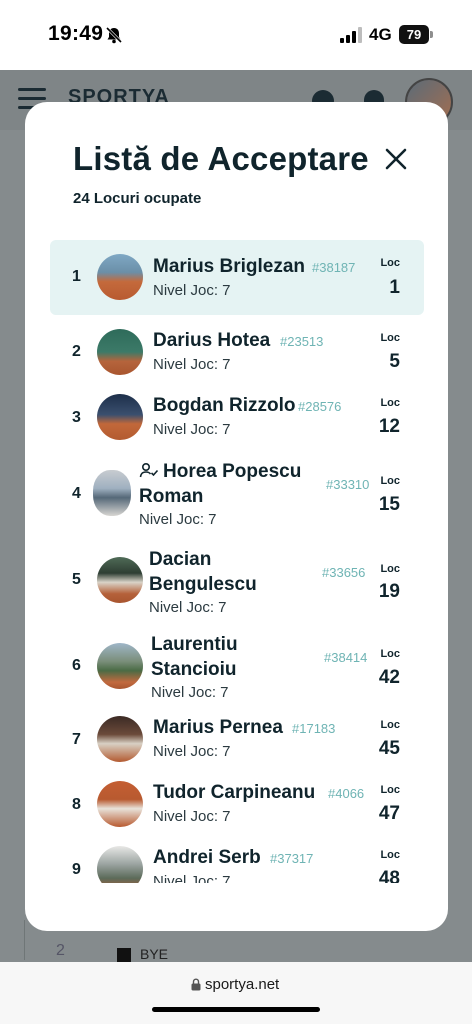  Describe the element at coordinates (218, 727) in the screenshot. I see `player-name: Marius Pernea` at that location.